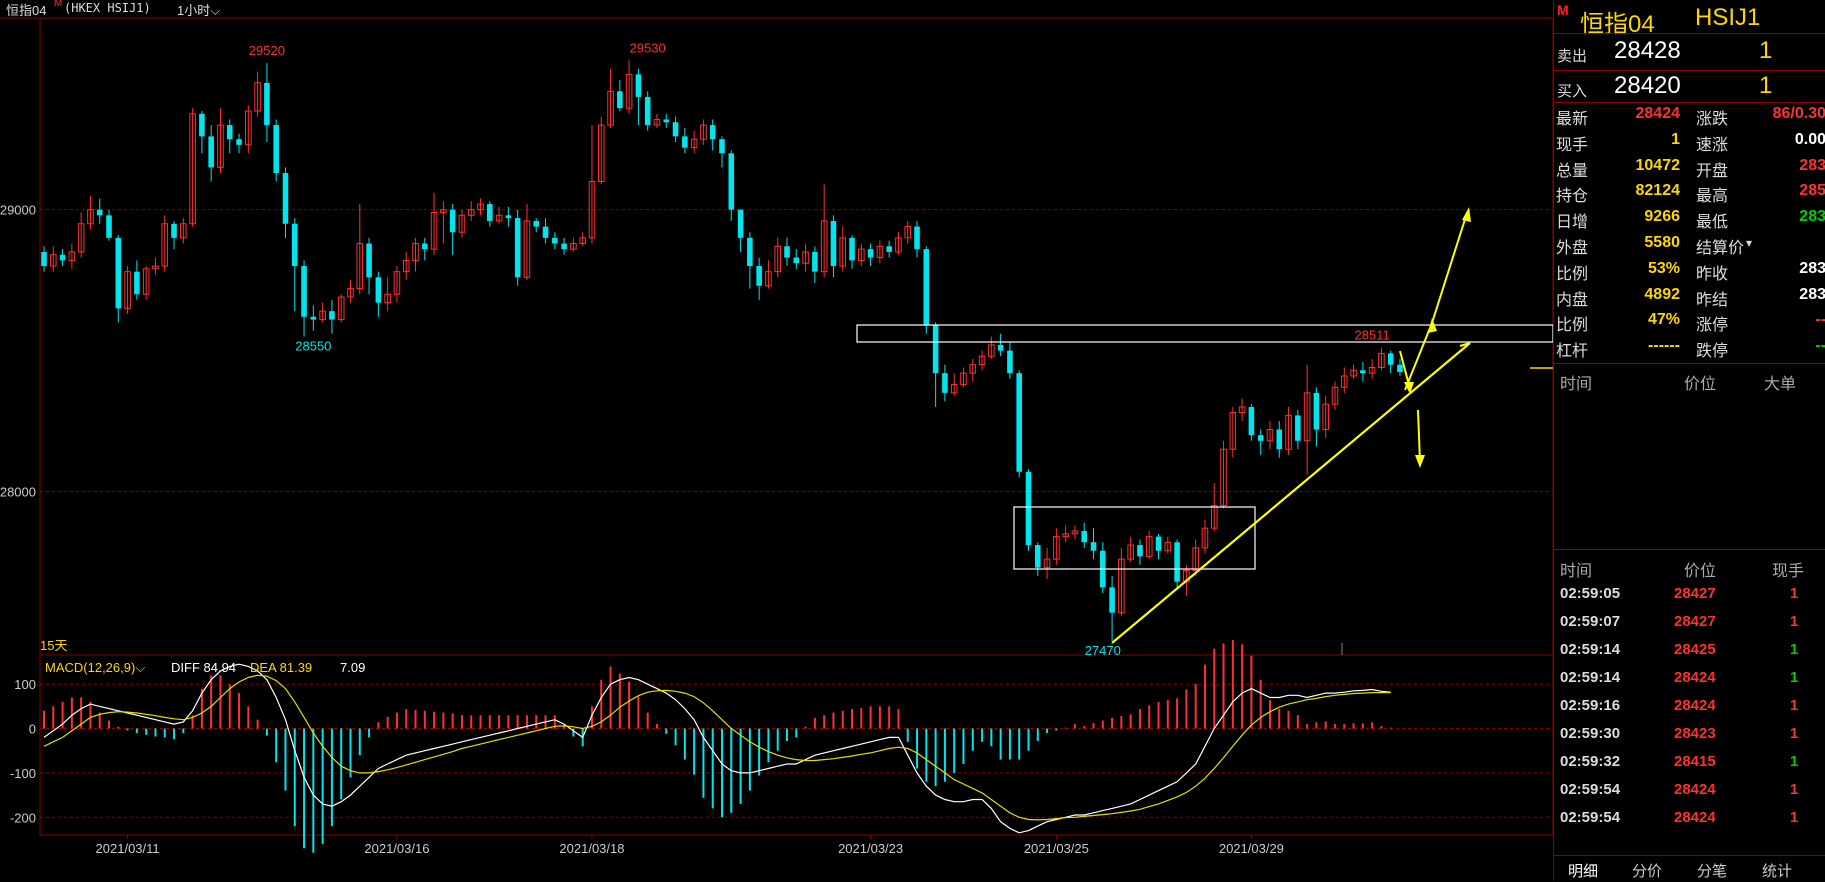  What do you see at coordinates (1712, 870) in the screenshot?
I see `tab-trades: 分笔` at bounding box center [1712, 870].